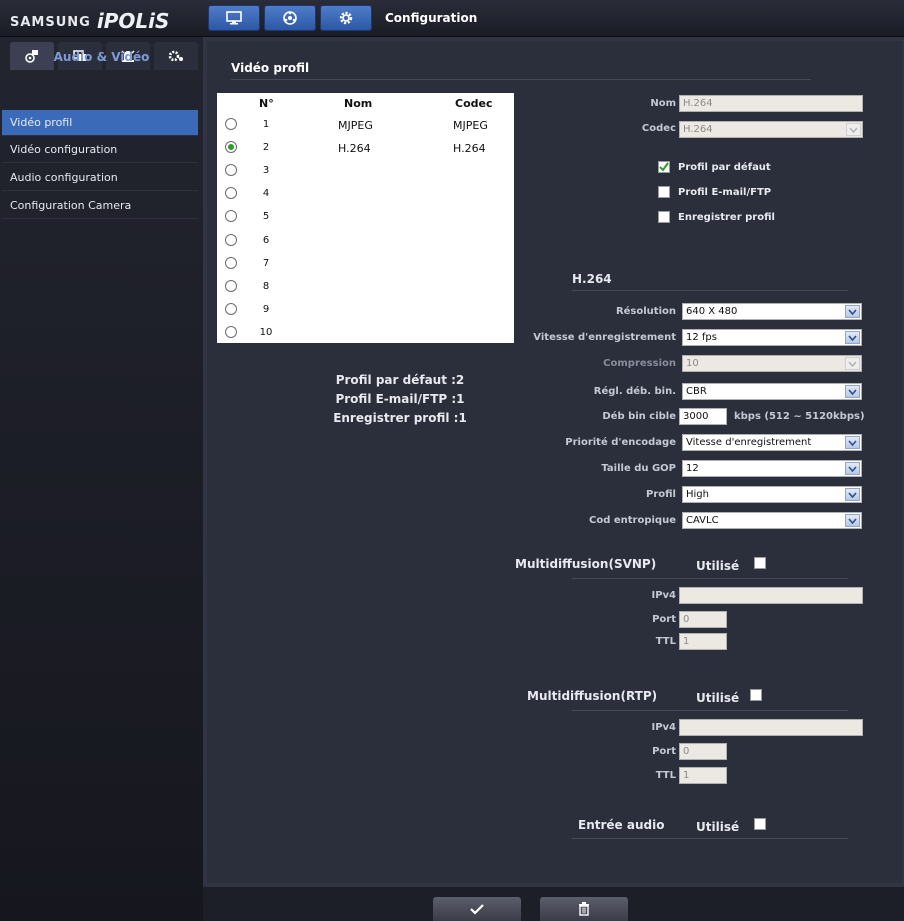  Describe the element at coordinates (771, 103) in the screenshot. I see `name-field: H.264` at that location.